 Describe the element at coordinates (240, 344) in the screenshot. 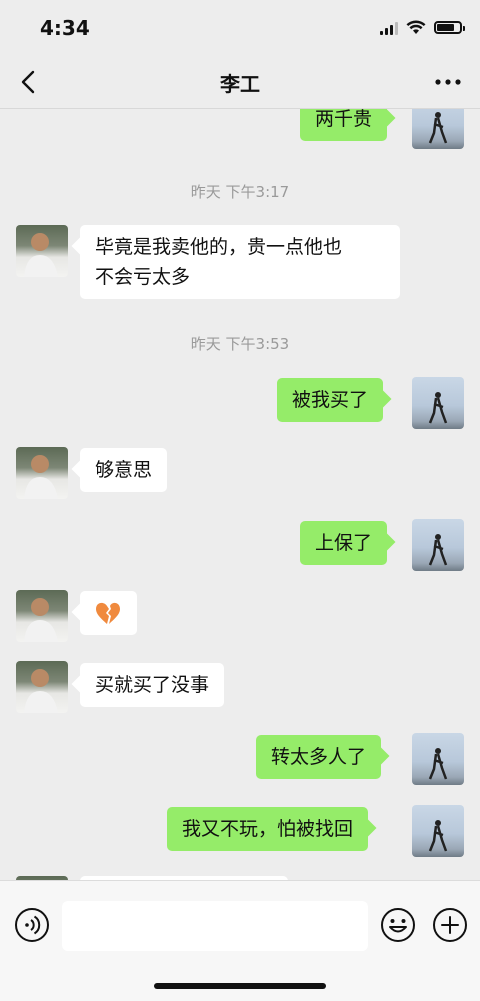

I see `timestamp: 昨天 下午3:53` at that location.